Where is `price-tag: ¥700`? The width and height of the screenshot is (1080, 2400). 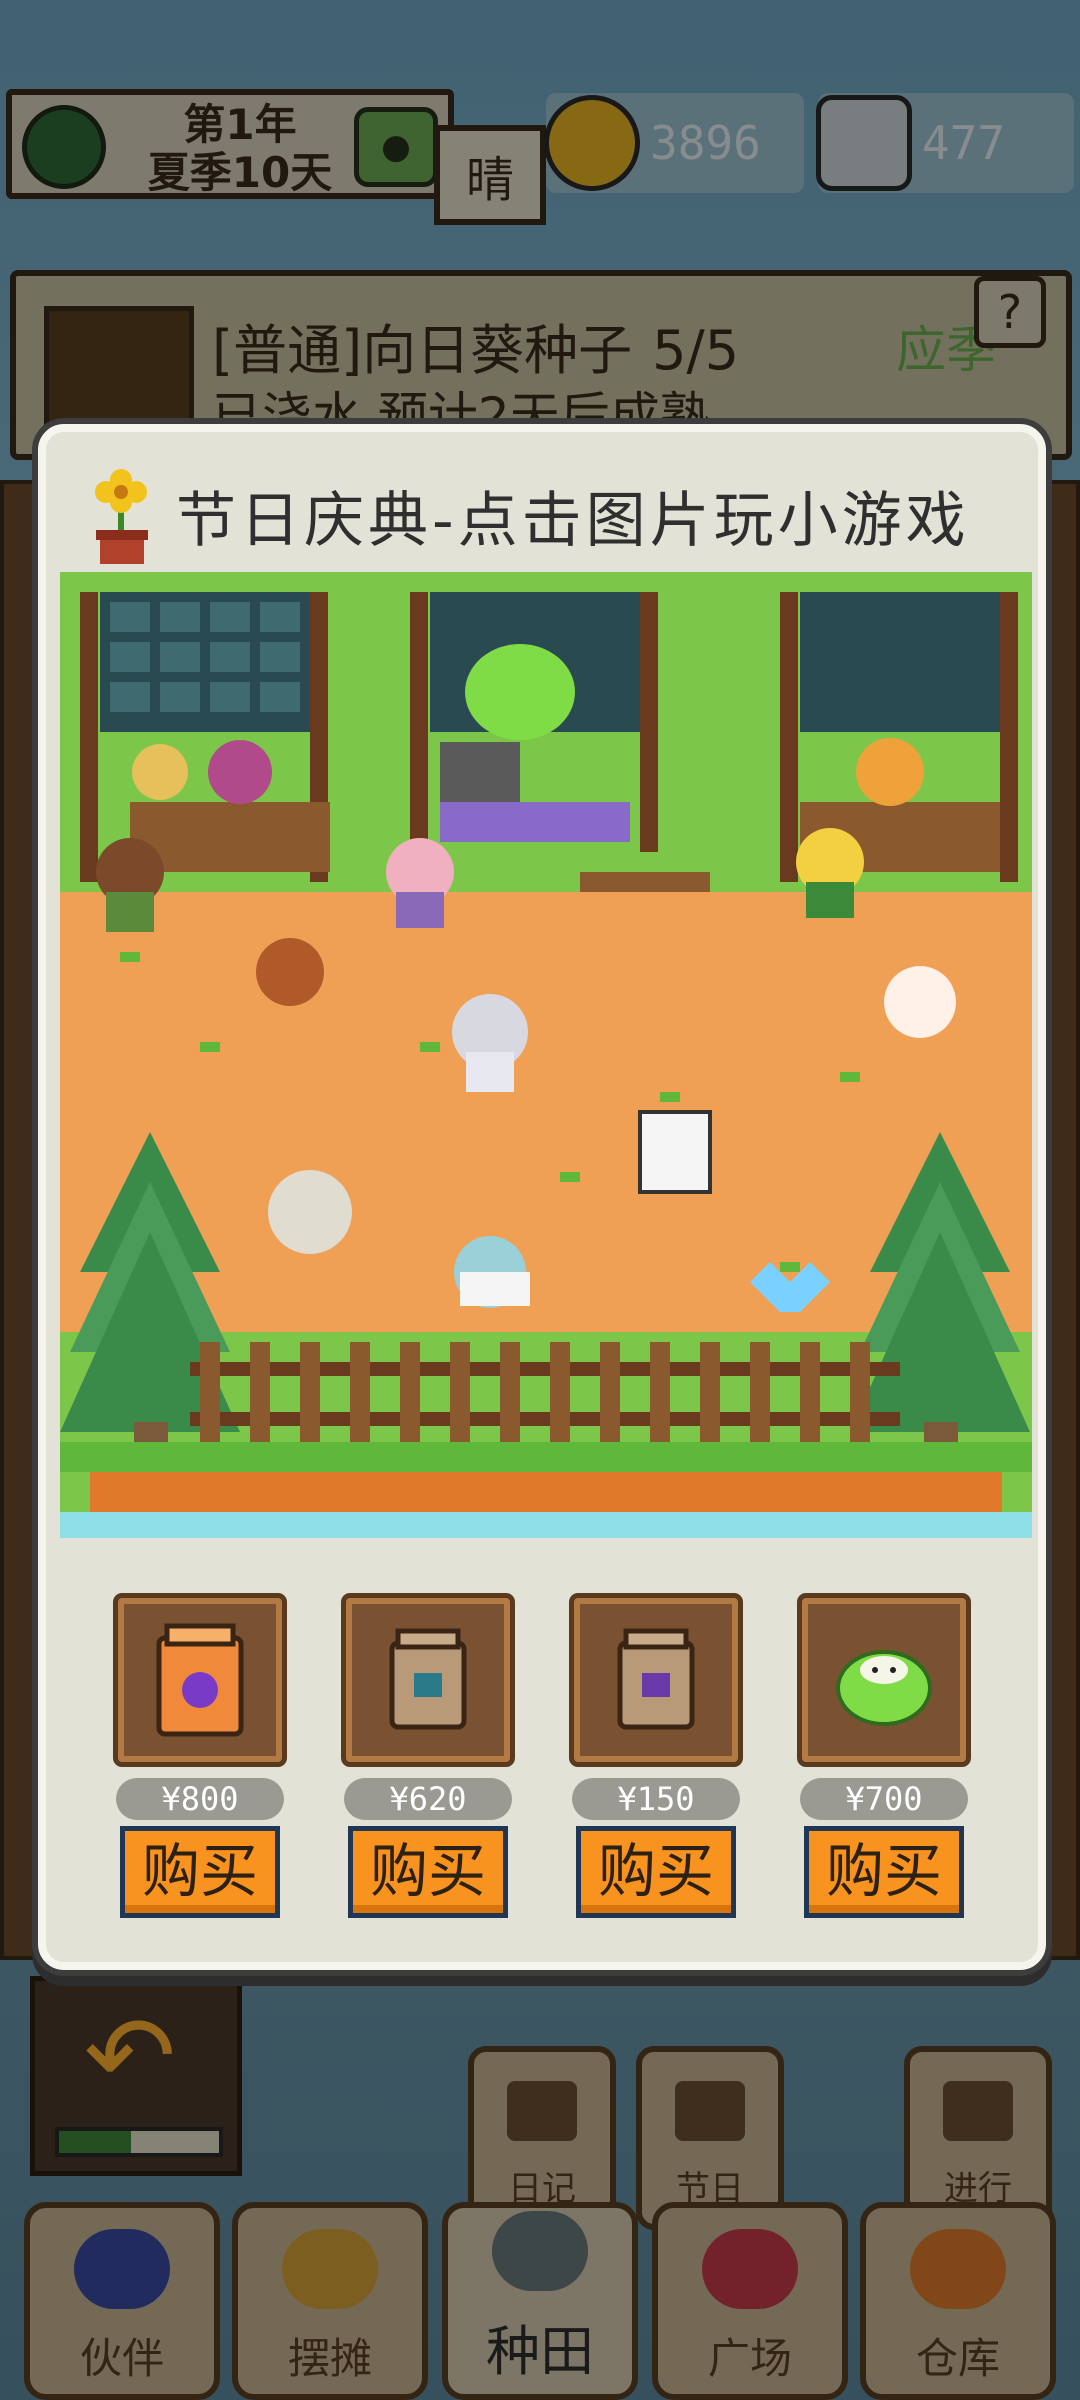 price-tag: ¥700 is located at coordinates (884, 1799).